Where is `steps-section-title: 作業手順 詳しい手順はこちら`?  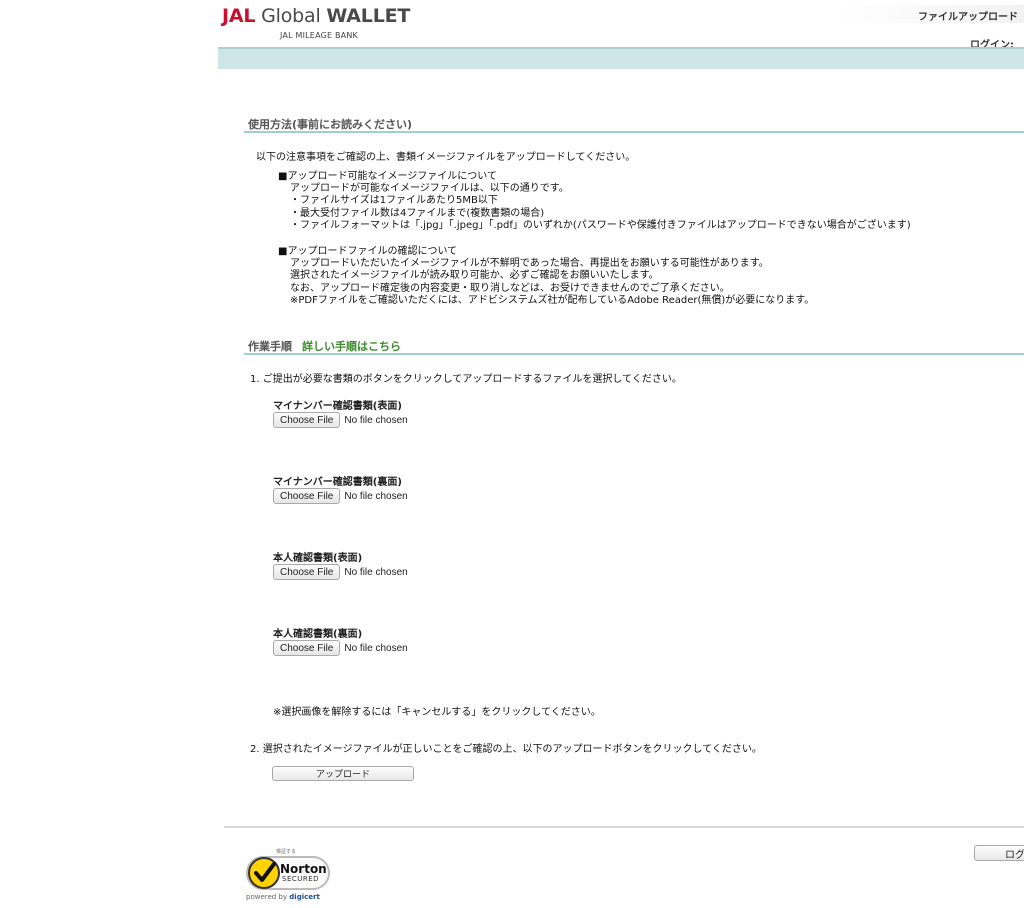 steps-section-title: 作業手順 詳しい手順はこちら is located at coordinates (324, 346).